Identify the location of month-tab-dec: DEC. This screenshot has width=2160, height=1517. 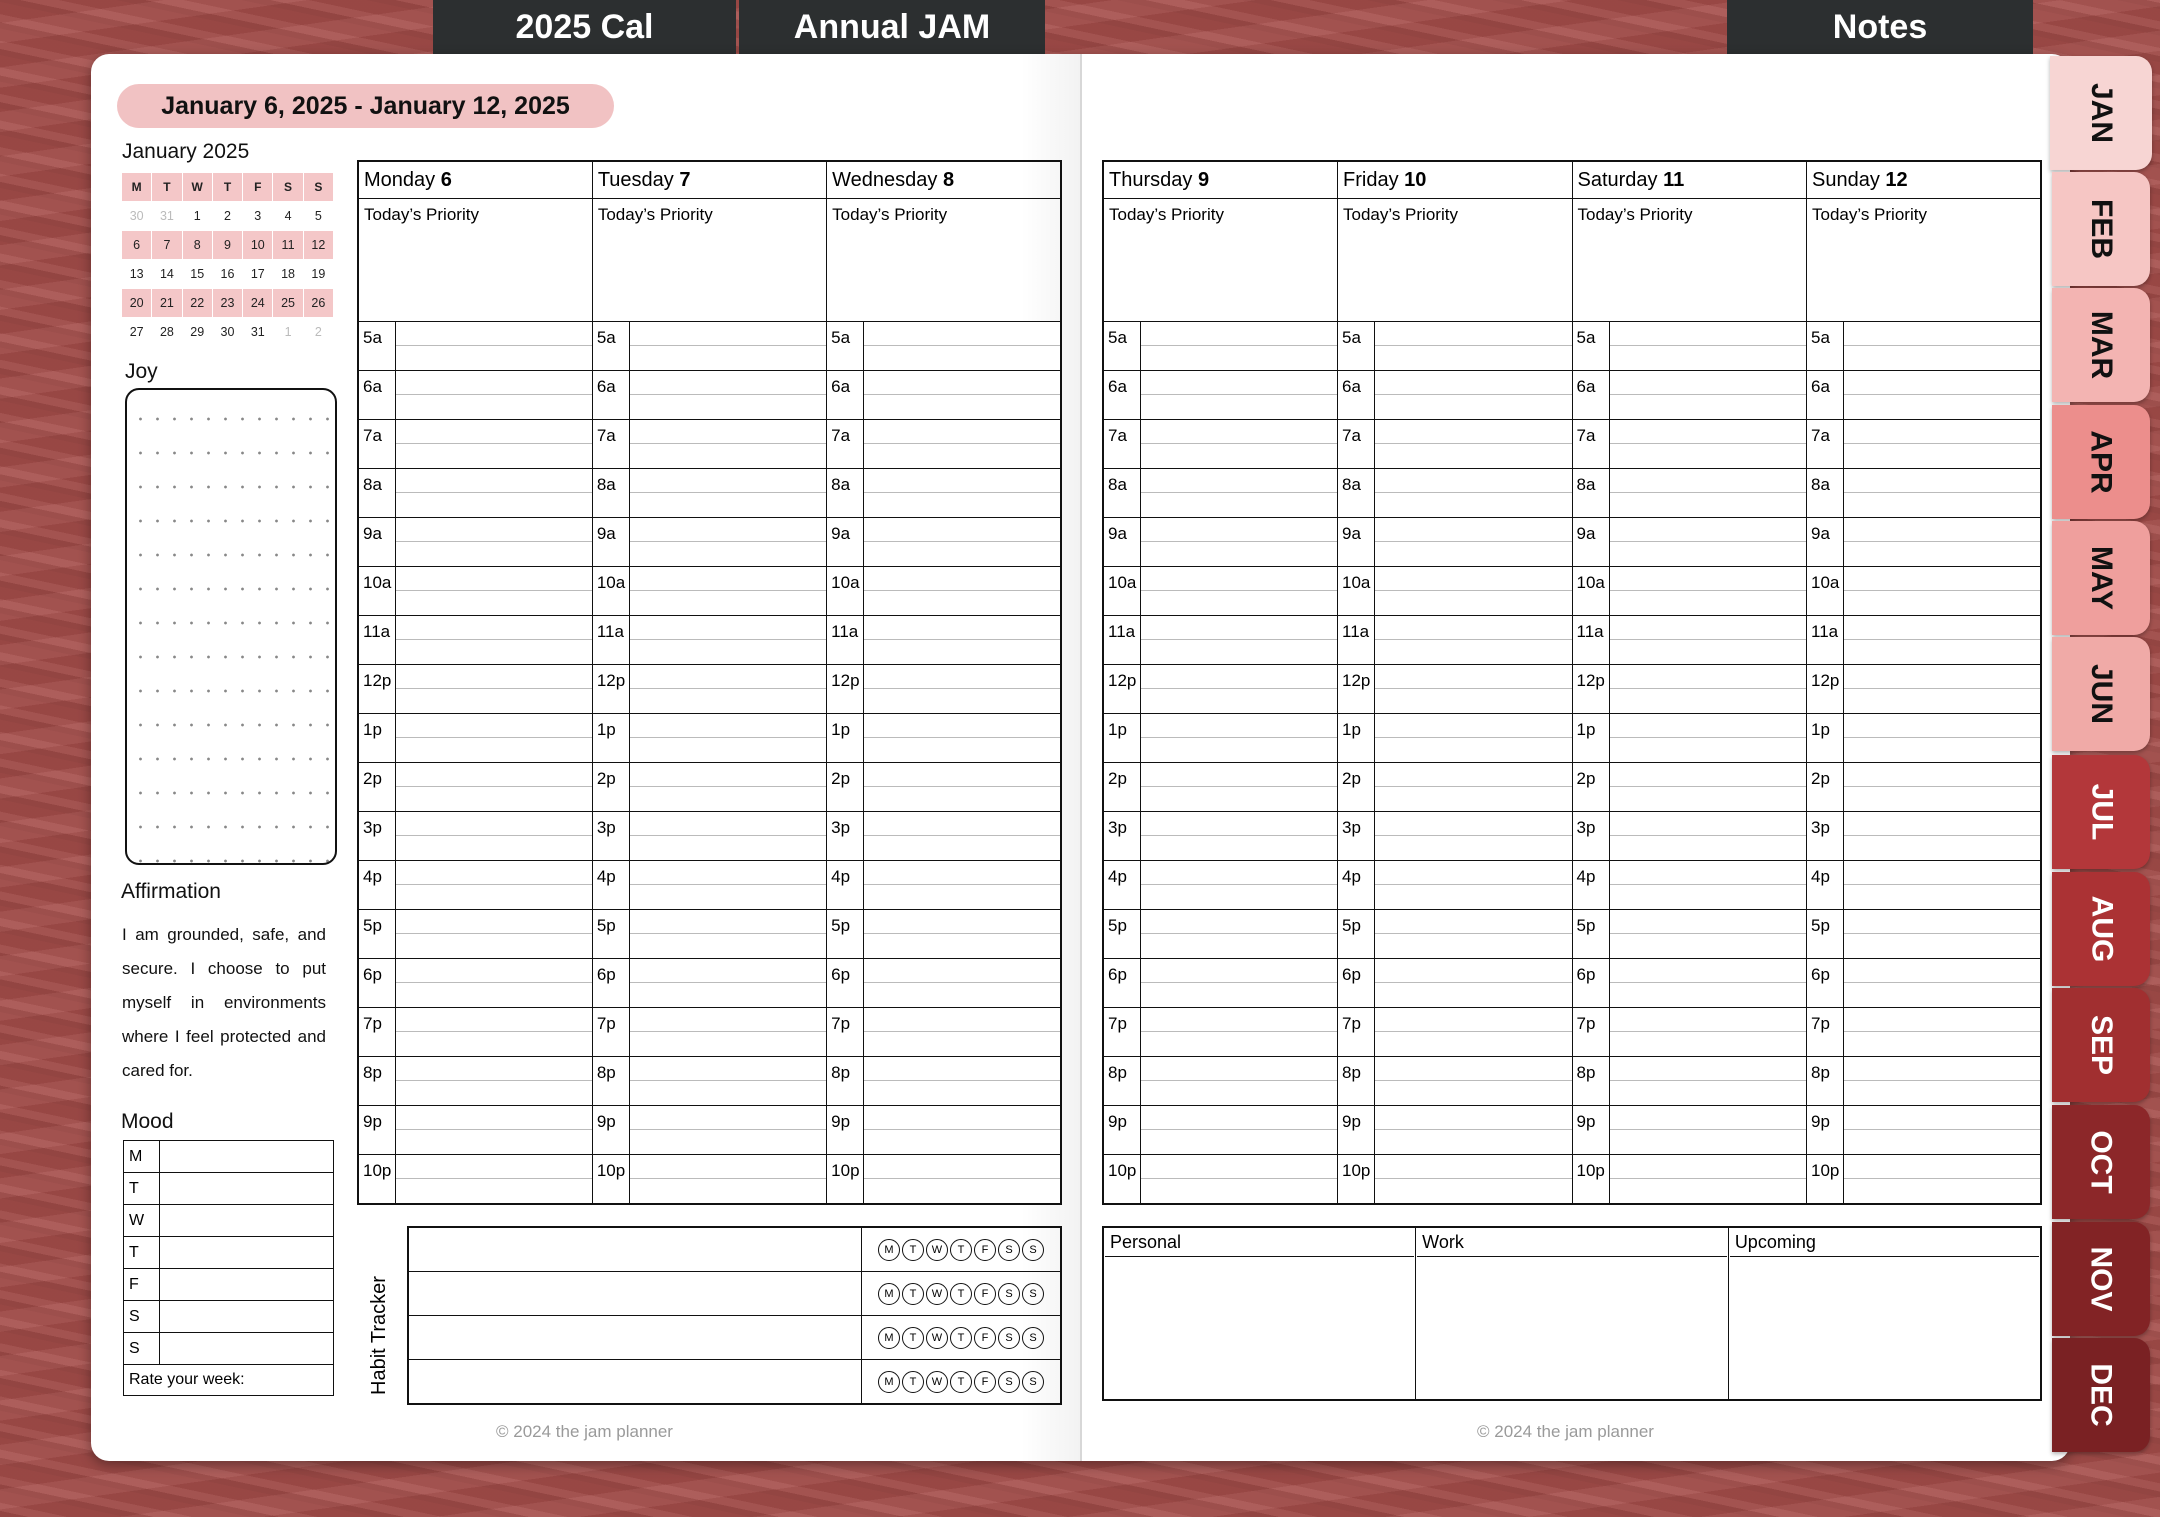
(2101, 1395).